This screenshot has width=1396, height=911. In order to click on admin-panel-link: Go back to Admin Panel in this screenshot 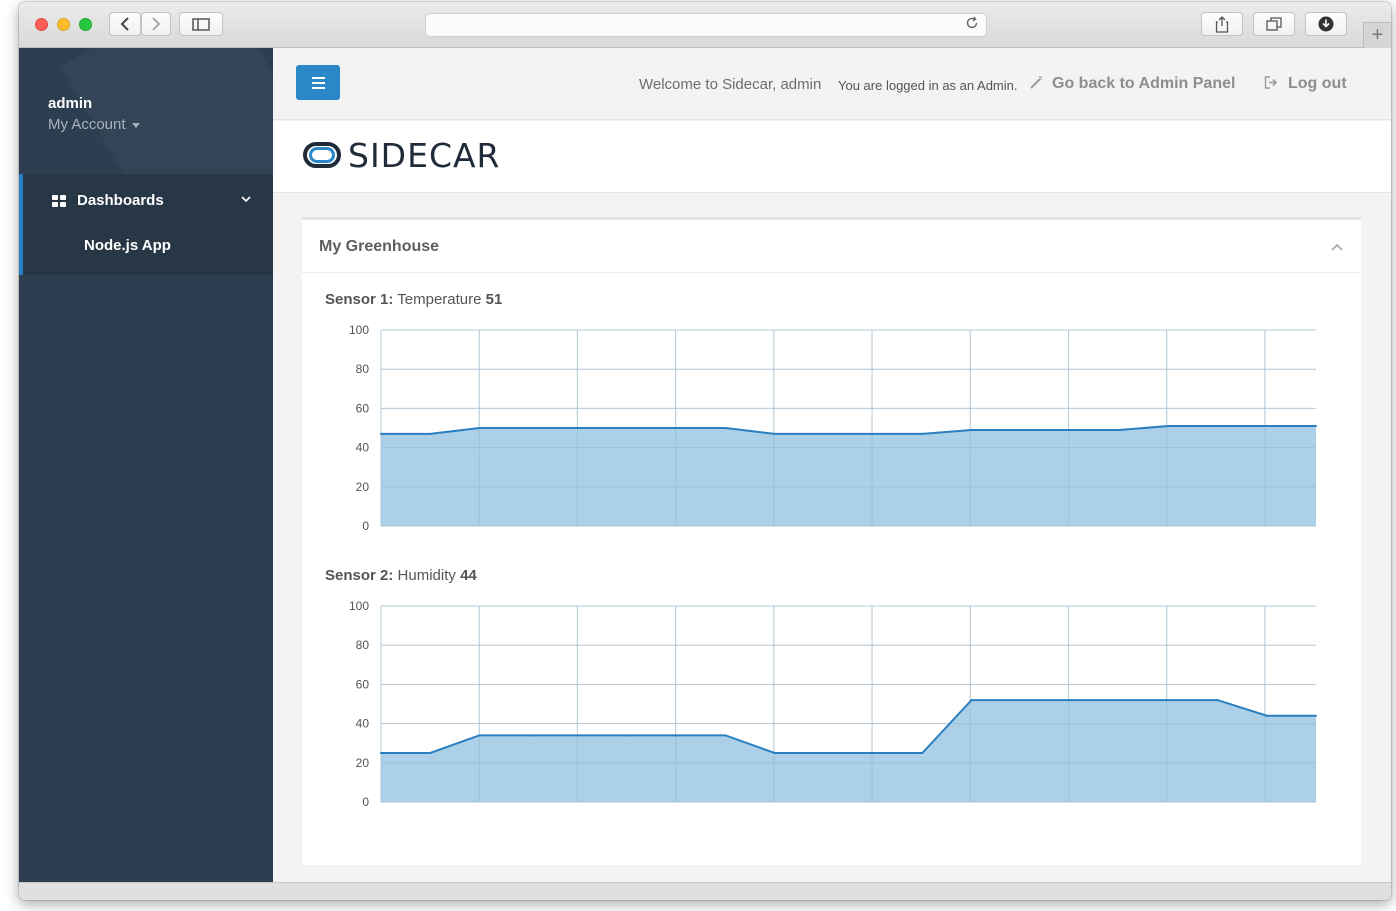, I will do `click(1132, 84)`.